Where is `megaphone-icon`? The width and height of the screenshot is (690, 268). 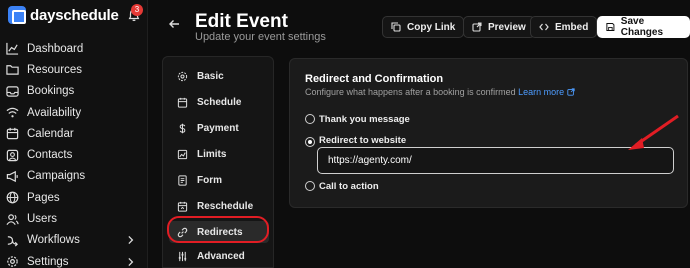 megaphone-icon is located at coordinates (12, 176).